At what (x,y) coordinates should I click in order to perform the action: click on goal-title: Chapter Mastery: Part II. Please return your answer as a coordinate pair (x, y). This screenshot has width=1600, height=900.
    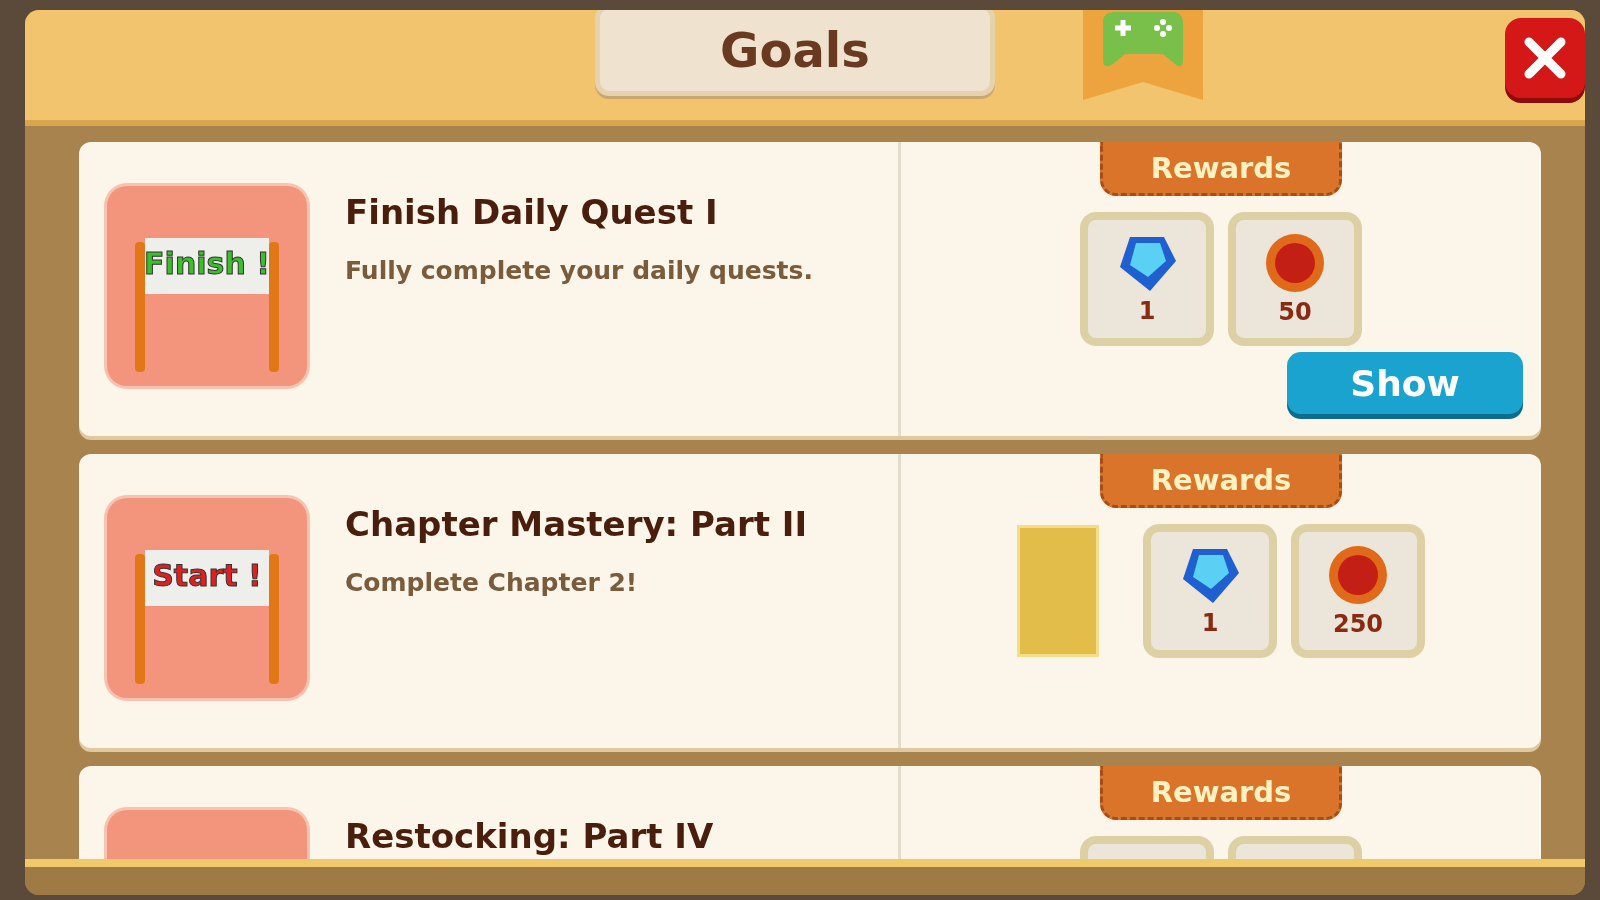
    Looking at the image, I should click on (576, 524).